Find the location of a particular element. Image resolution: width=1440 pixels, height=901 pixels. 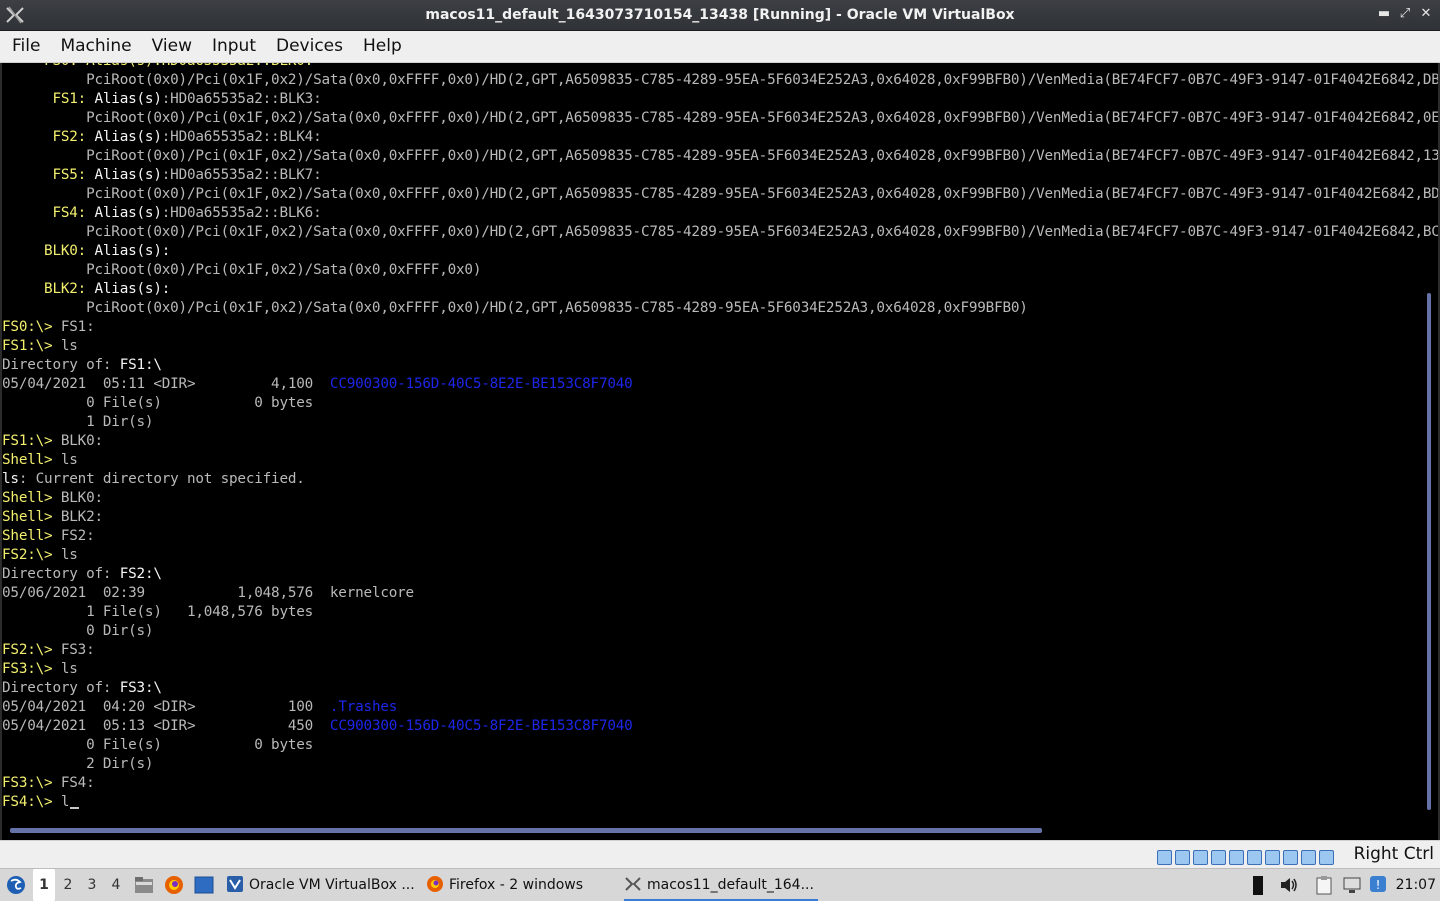

console-text: FS1: is located at coordinates (73, 327).